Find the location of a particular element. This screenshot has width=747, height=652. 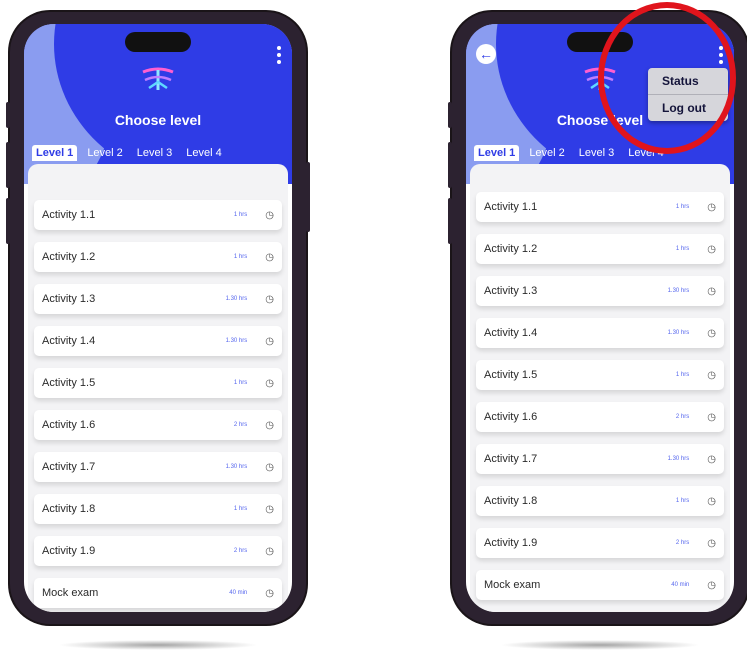

phone-shadow is located at coordinates (158, 645).